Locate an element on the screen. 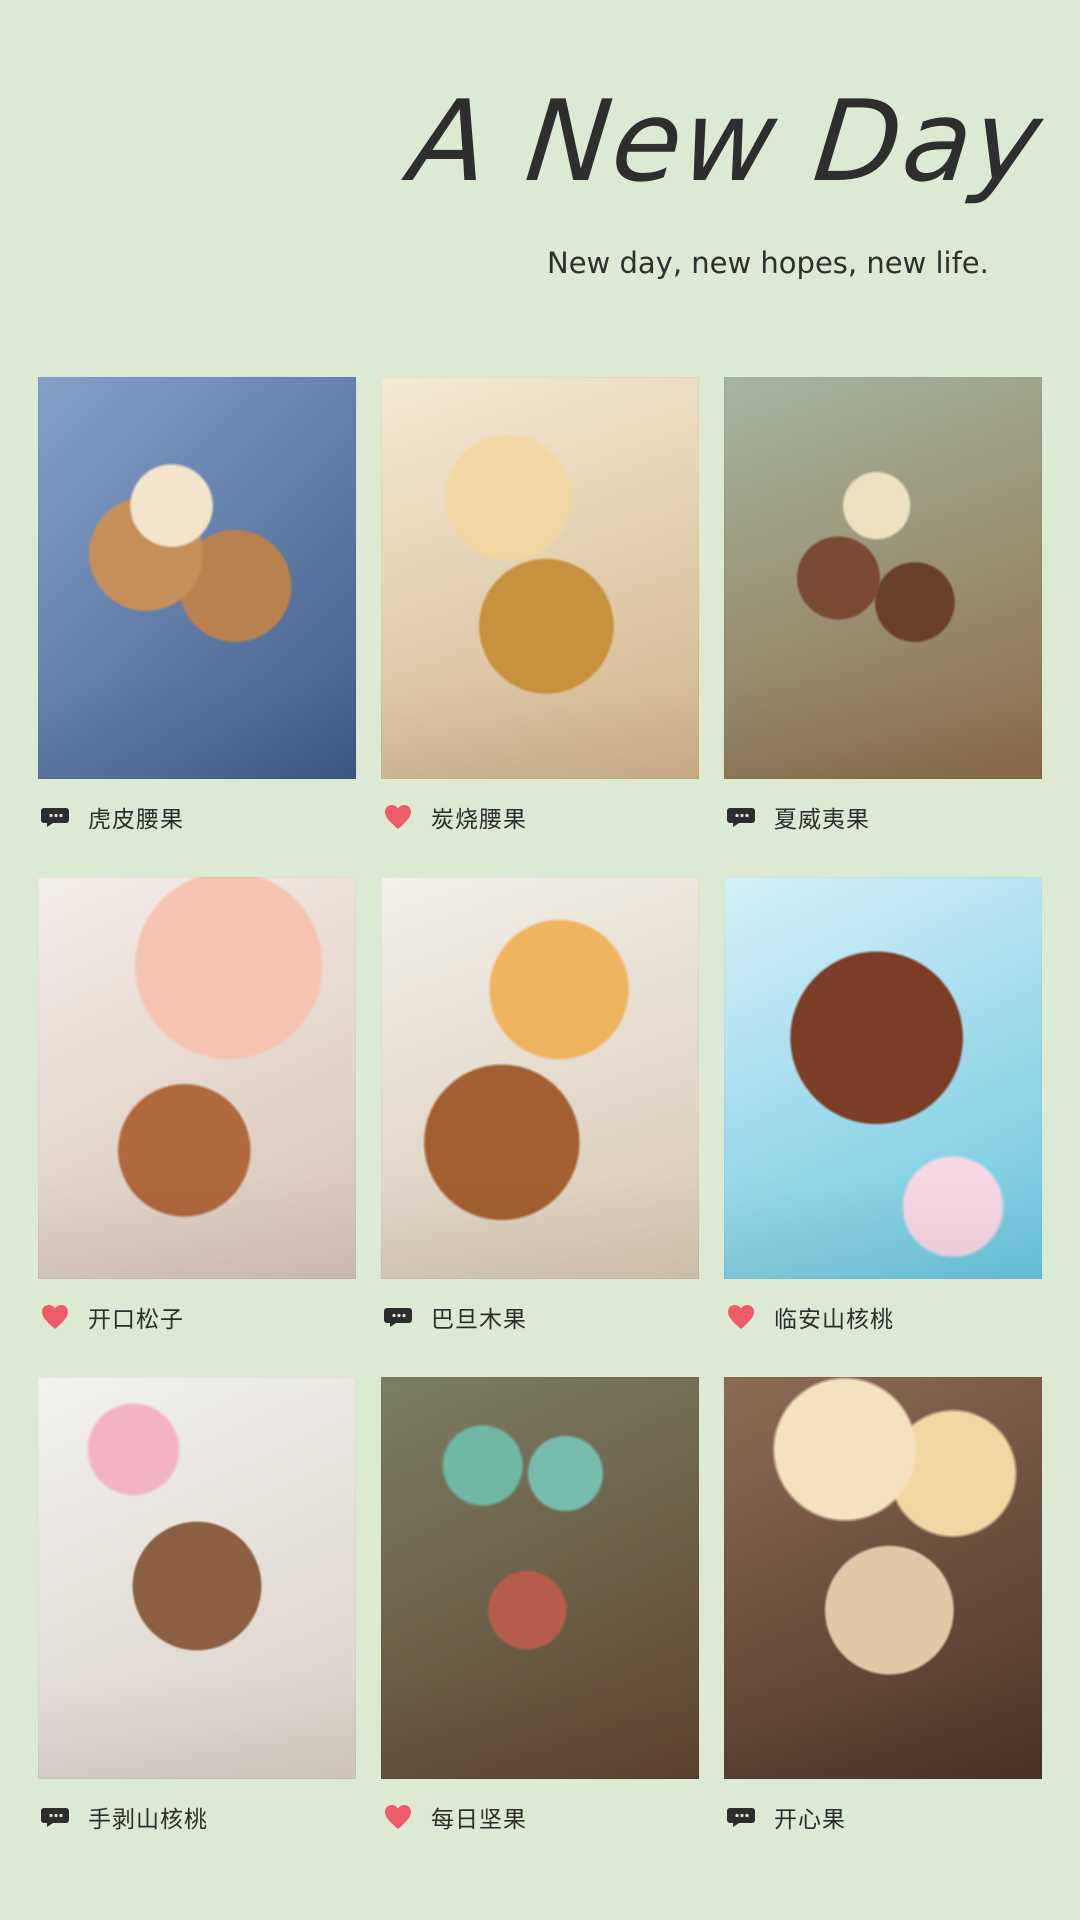  product-card: 夏威夷果 is located at coordinates (883, 627).